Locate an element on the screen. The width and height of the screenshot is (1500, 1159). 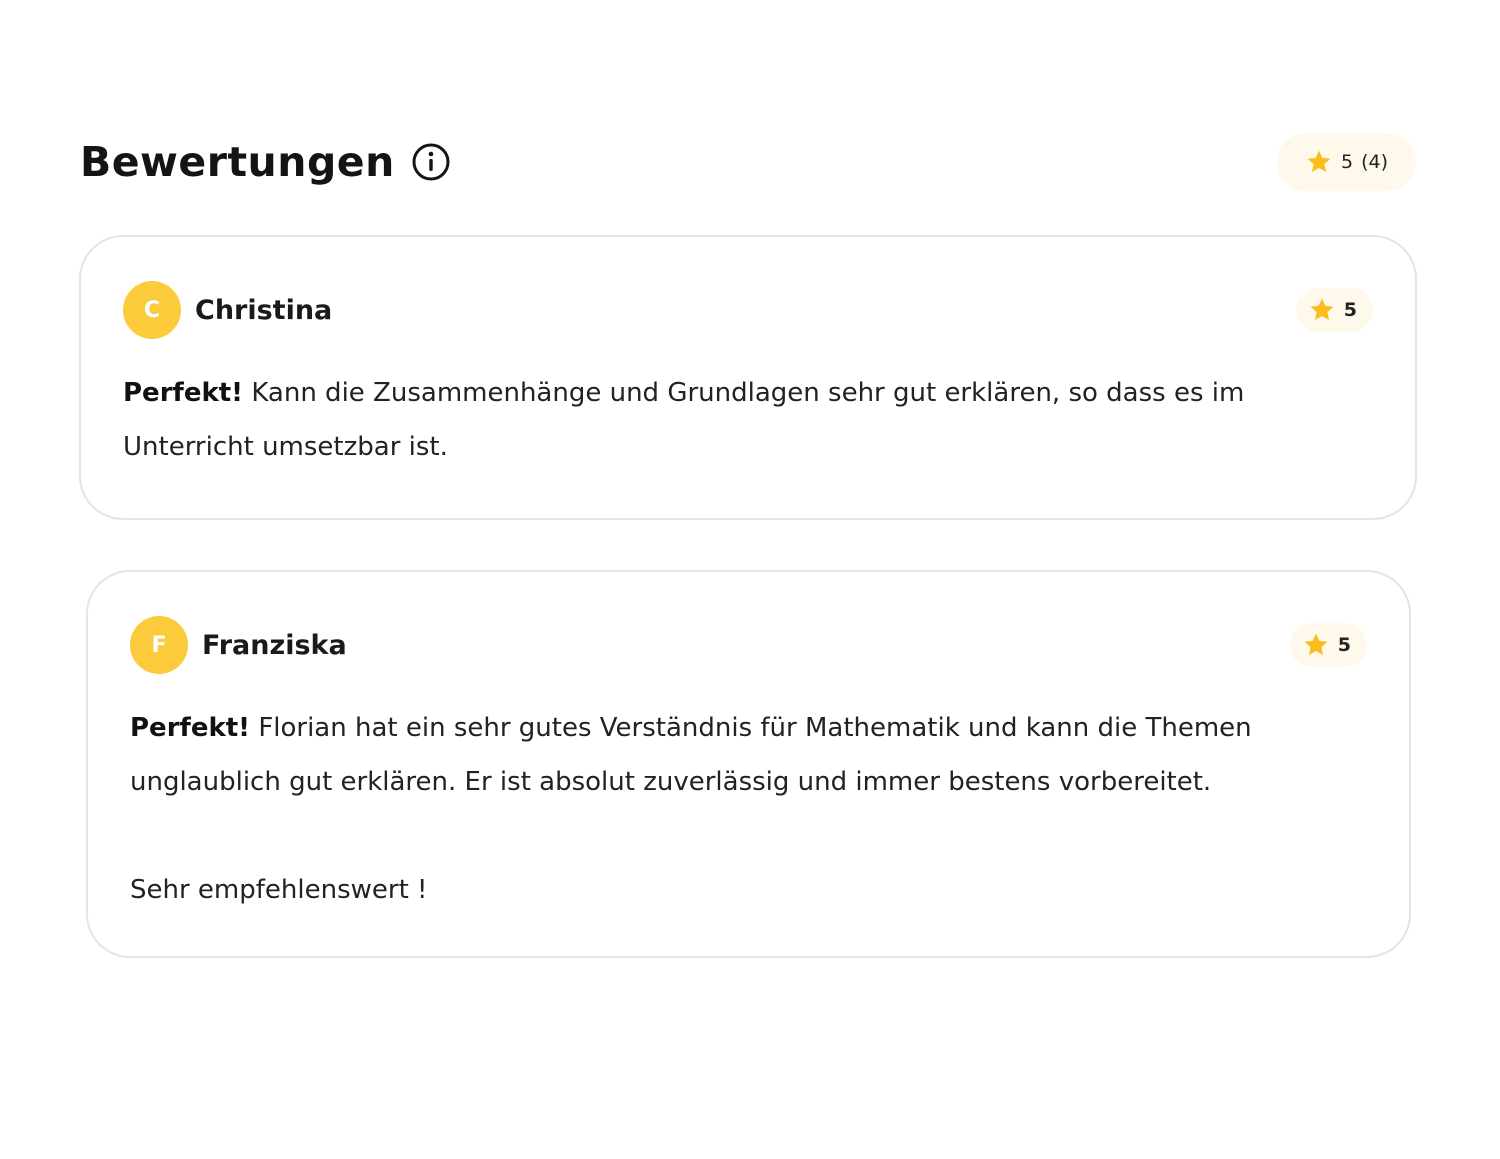
review-closing: Sehr empfehlenswert ! is located at coordinates (279, 890).